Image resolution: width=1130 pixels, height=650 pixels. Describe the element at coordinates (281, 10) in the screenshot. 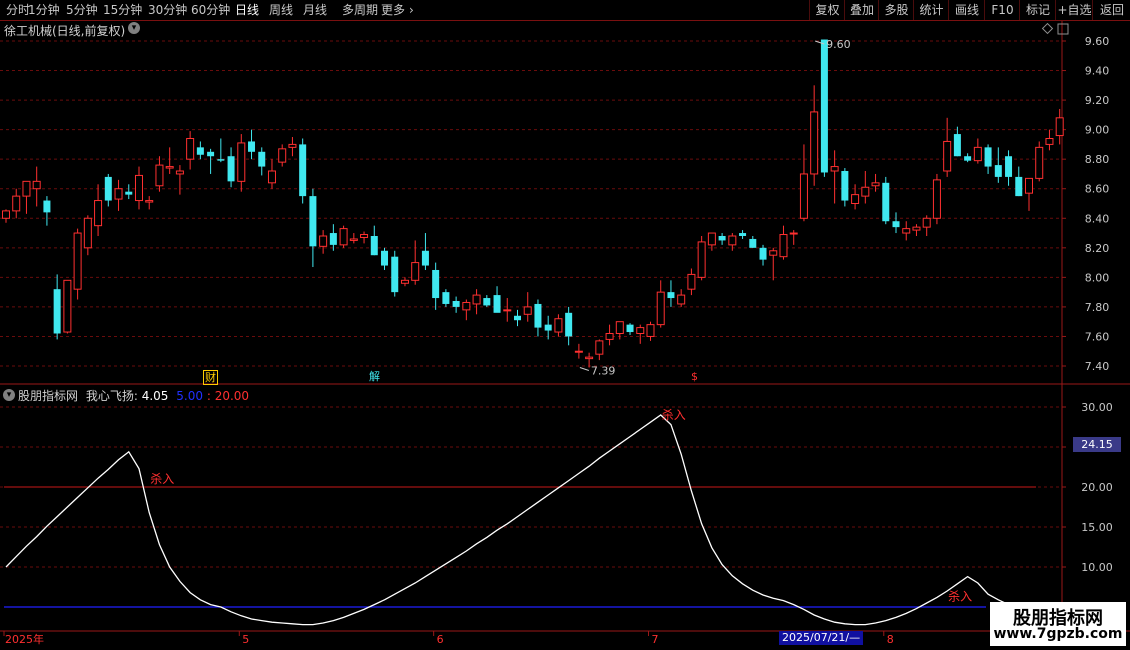

I see `period-tab-7: 周线` at that location.